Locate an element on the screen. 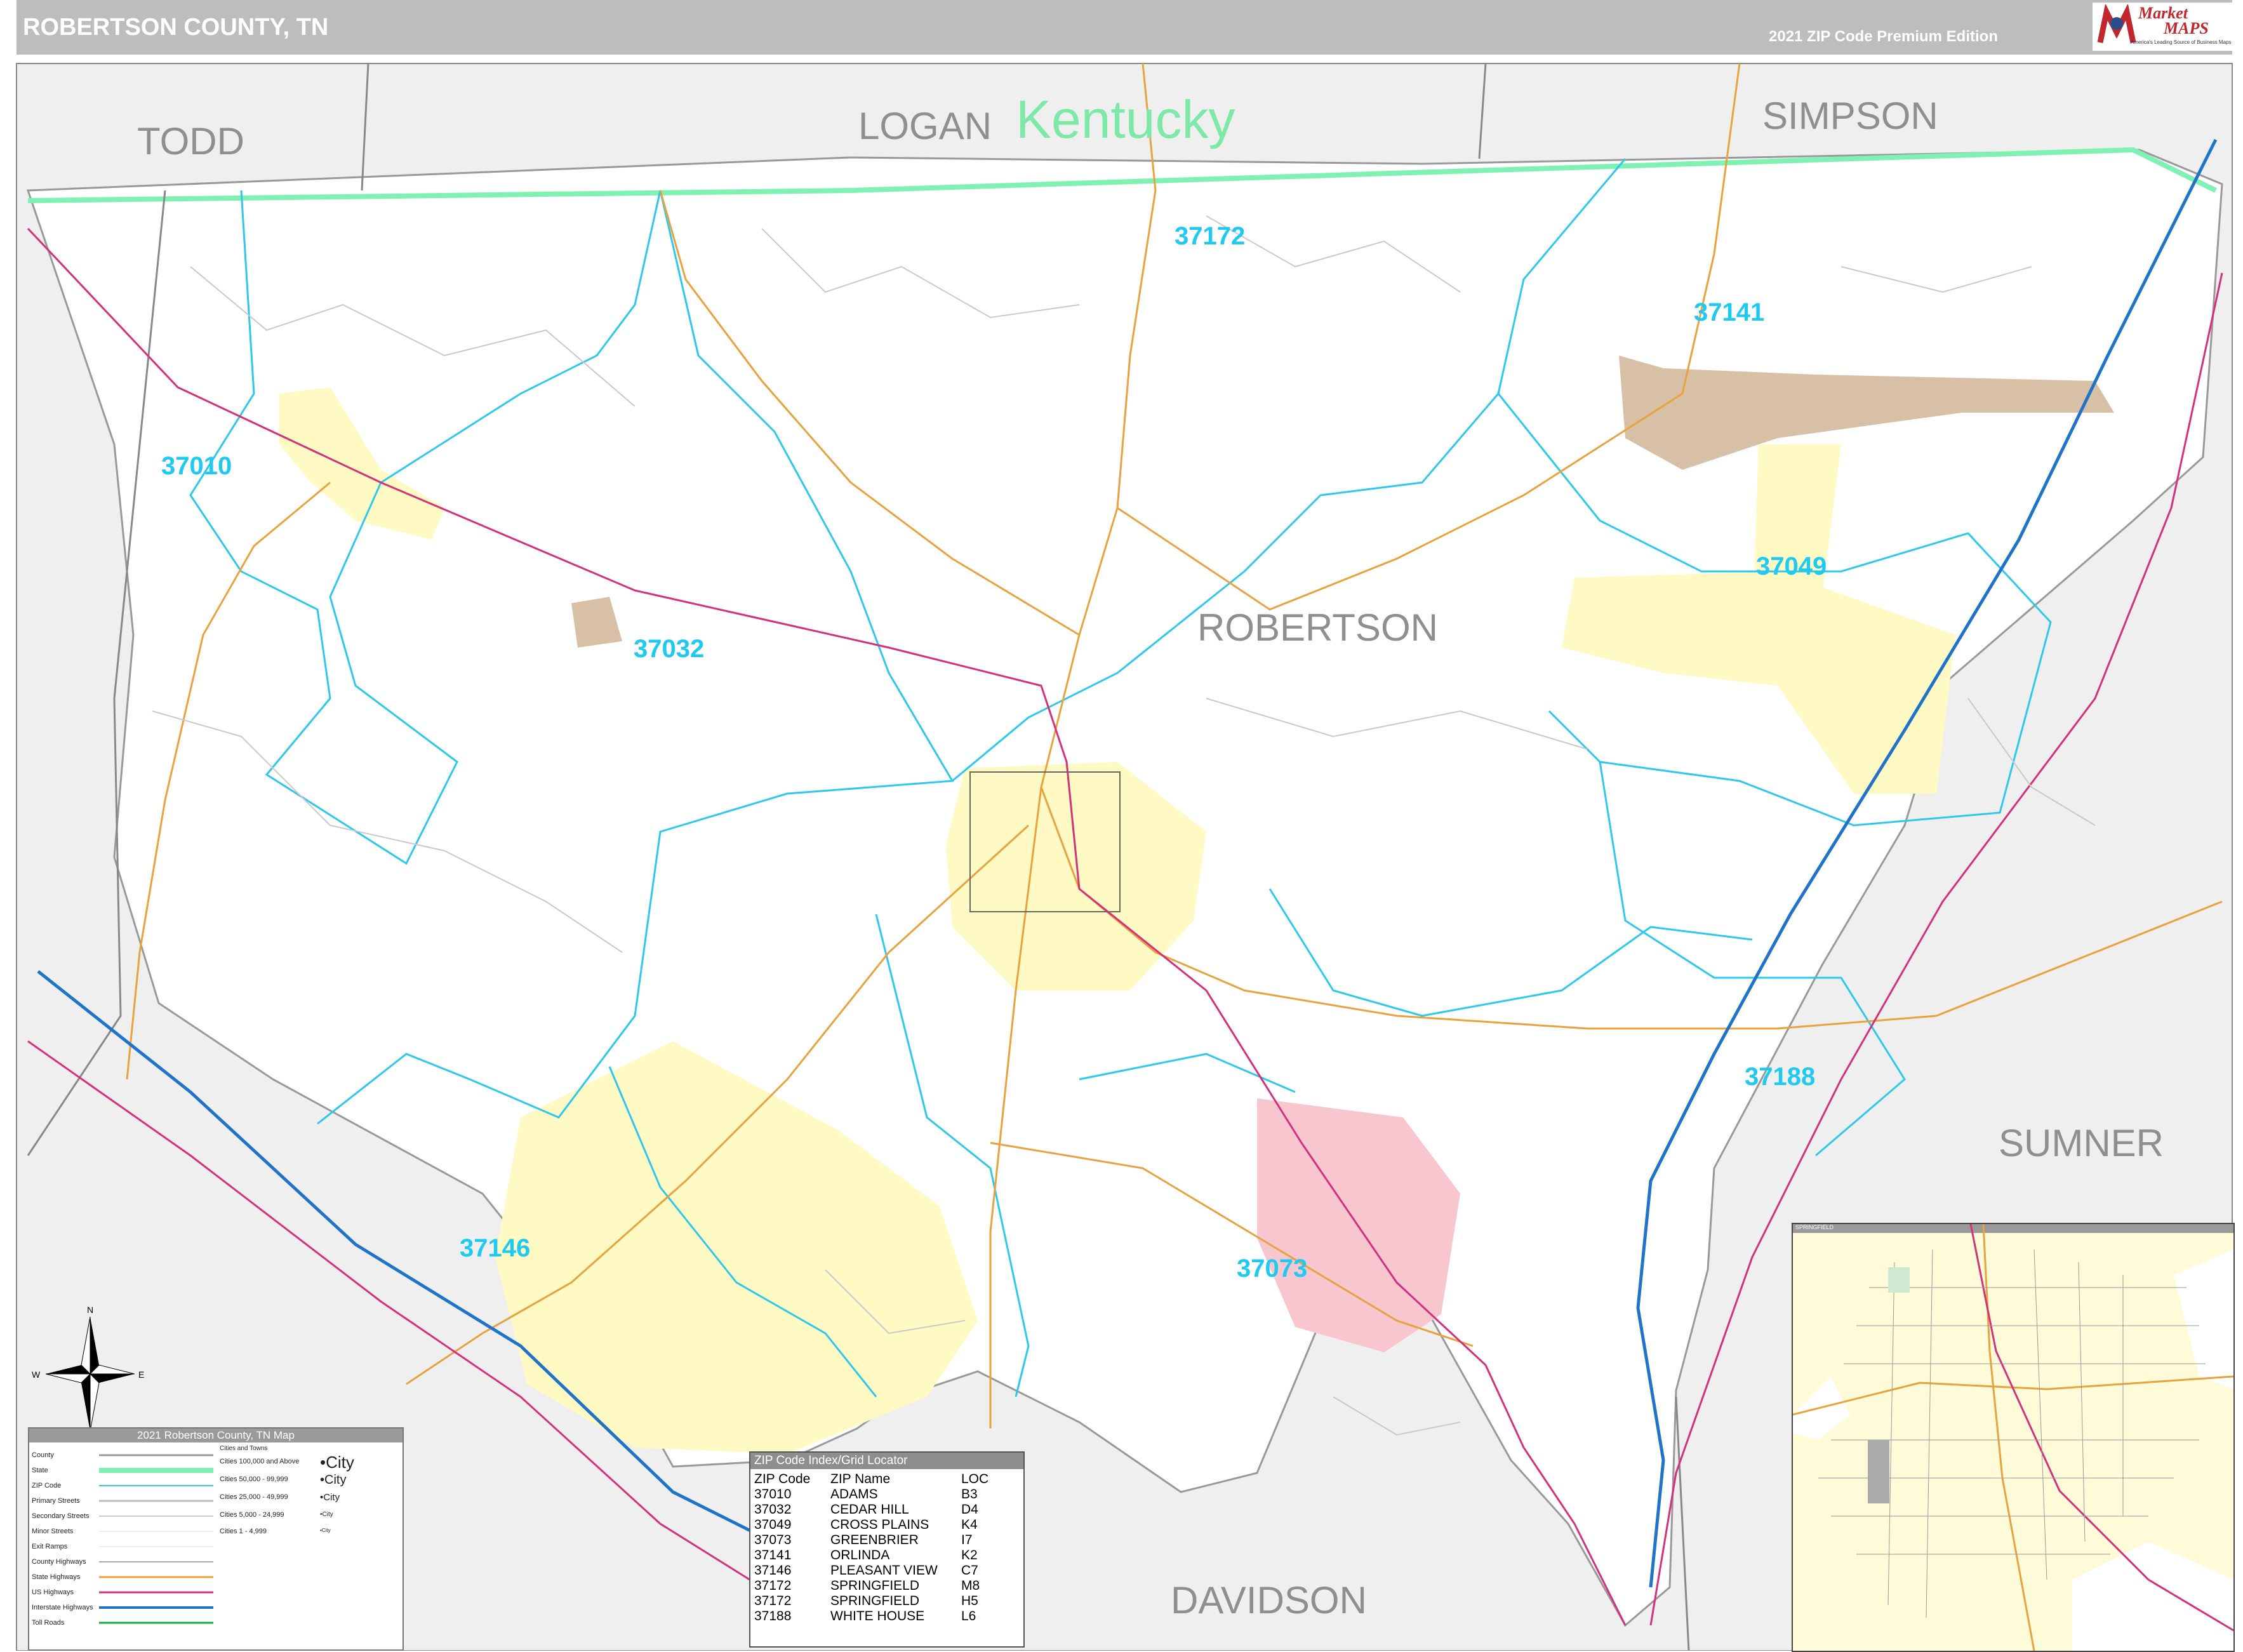 This screenshot has width=2243, height=1652. zip-index-loc: B3 is located at coordinates (969, 1494).